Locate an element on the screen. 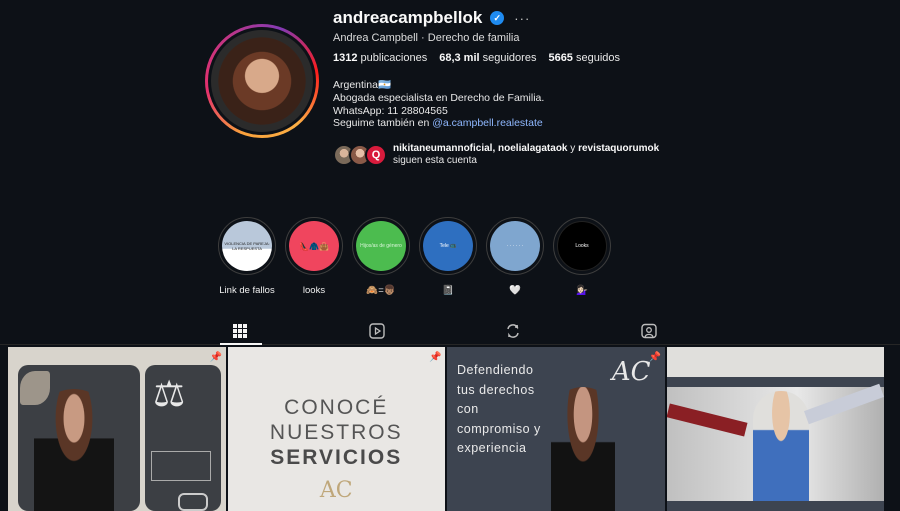 This screenshot has width=900, height=511. highlight-ring: 👠🧥👜 is located at coordinates (314, 246).